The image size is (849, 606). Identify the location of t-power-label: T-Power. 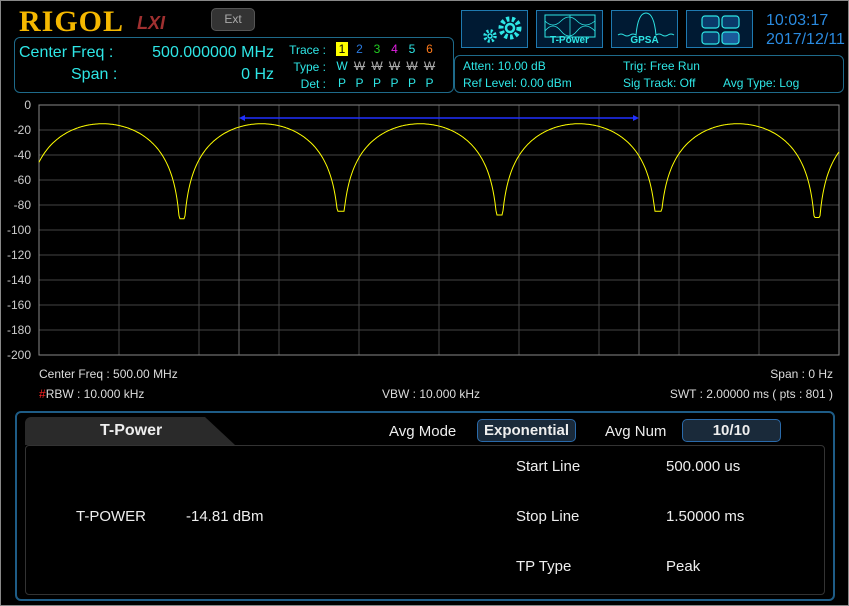
(569, 40).